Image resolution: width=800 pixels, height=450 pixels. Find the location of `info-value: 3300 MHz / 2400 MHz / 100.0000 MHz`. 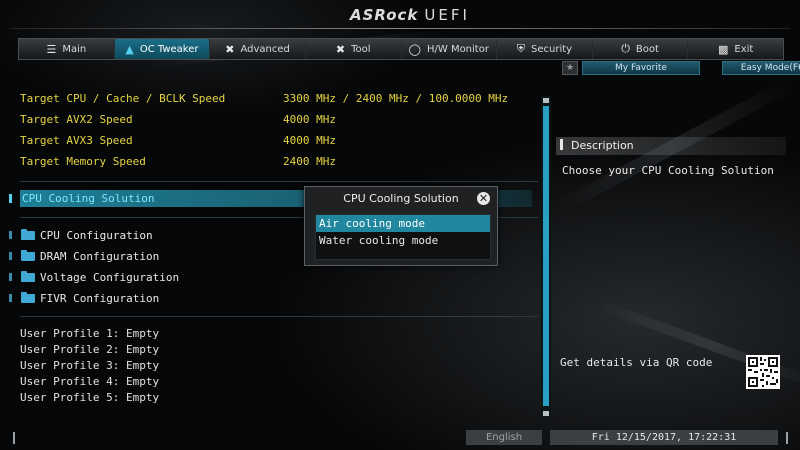

info-value: 3300 MHz / 2400 MHz / 100.0000 MHz is located at coordinates (396, 98).